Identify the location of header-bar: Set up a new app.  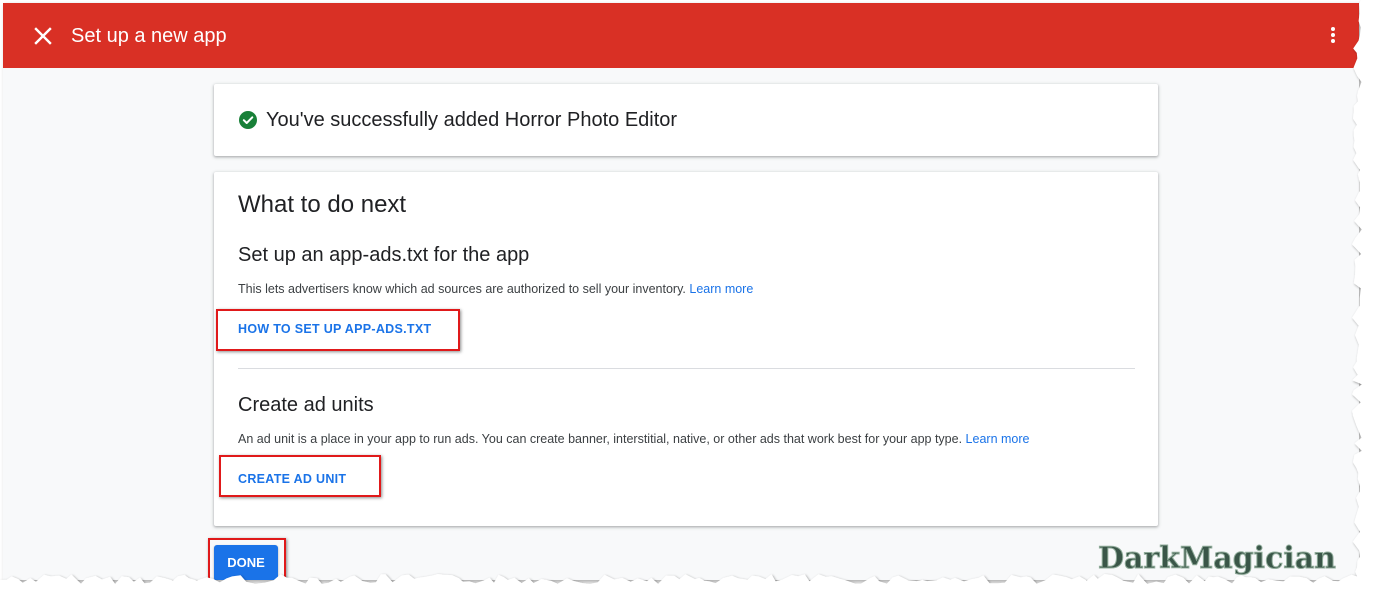
(681, 35).